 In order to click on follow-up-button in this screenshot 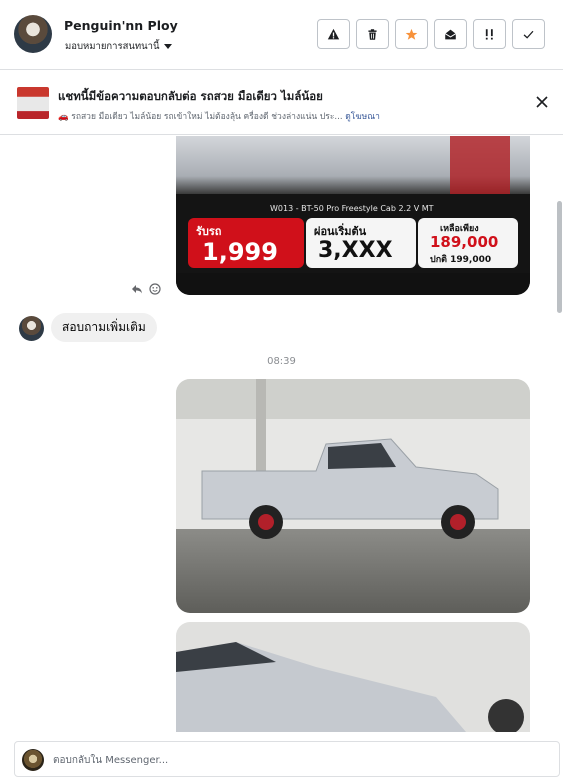, I will do `click(489, 34)`.